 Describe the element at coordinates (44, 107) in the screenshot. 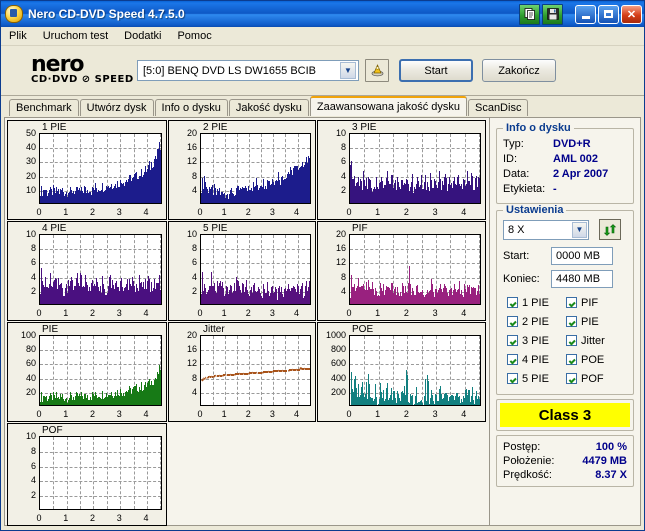

I see `tab-benchmark: Benchmark` at that location.